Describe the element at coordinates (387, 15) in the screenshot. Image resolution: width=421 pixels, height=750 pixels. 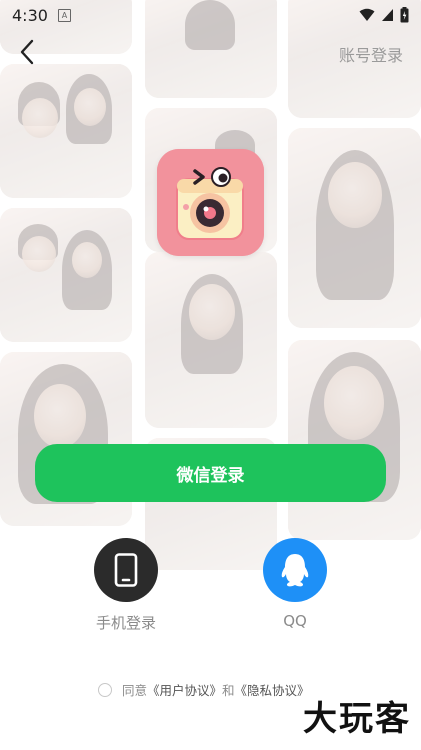
I see `cell-signal-icon` at that location.